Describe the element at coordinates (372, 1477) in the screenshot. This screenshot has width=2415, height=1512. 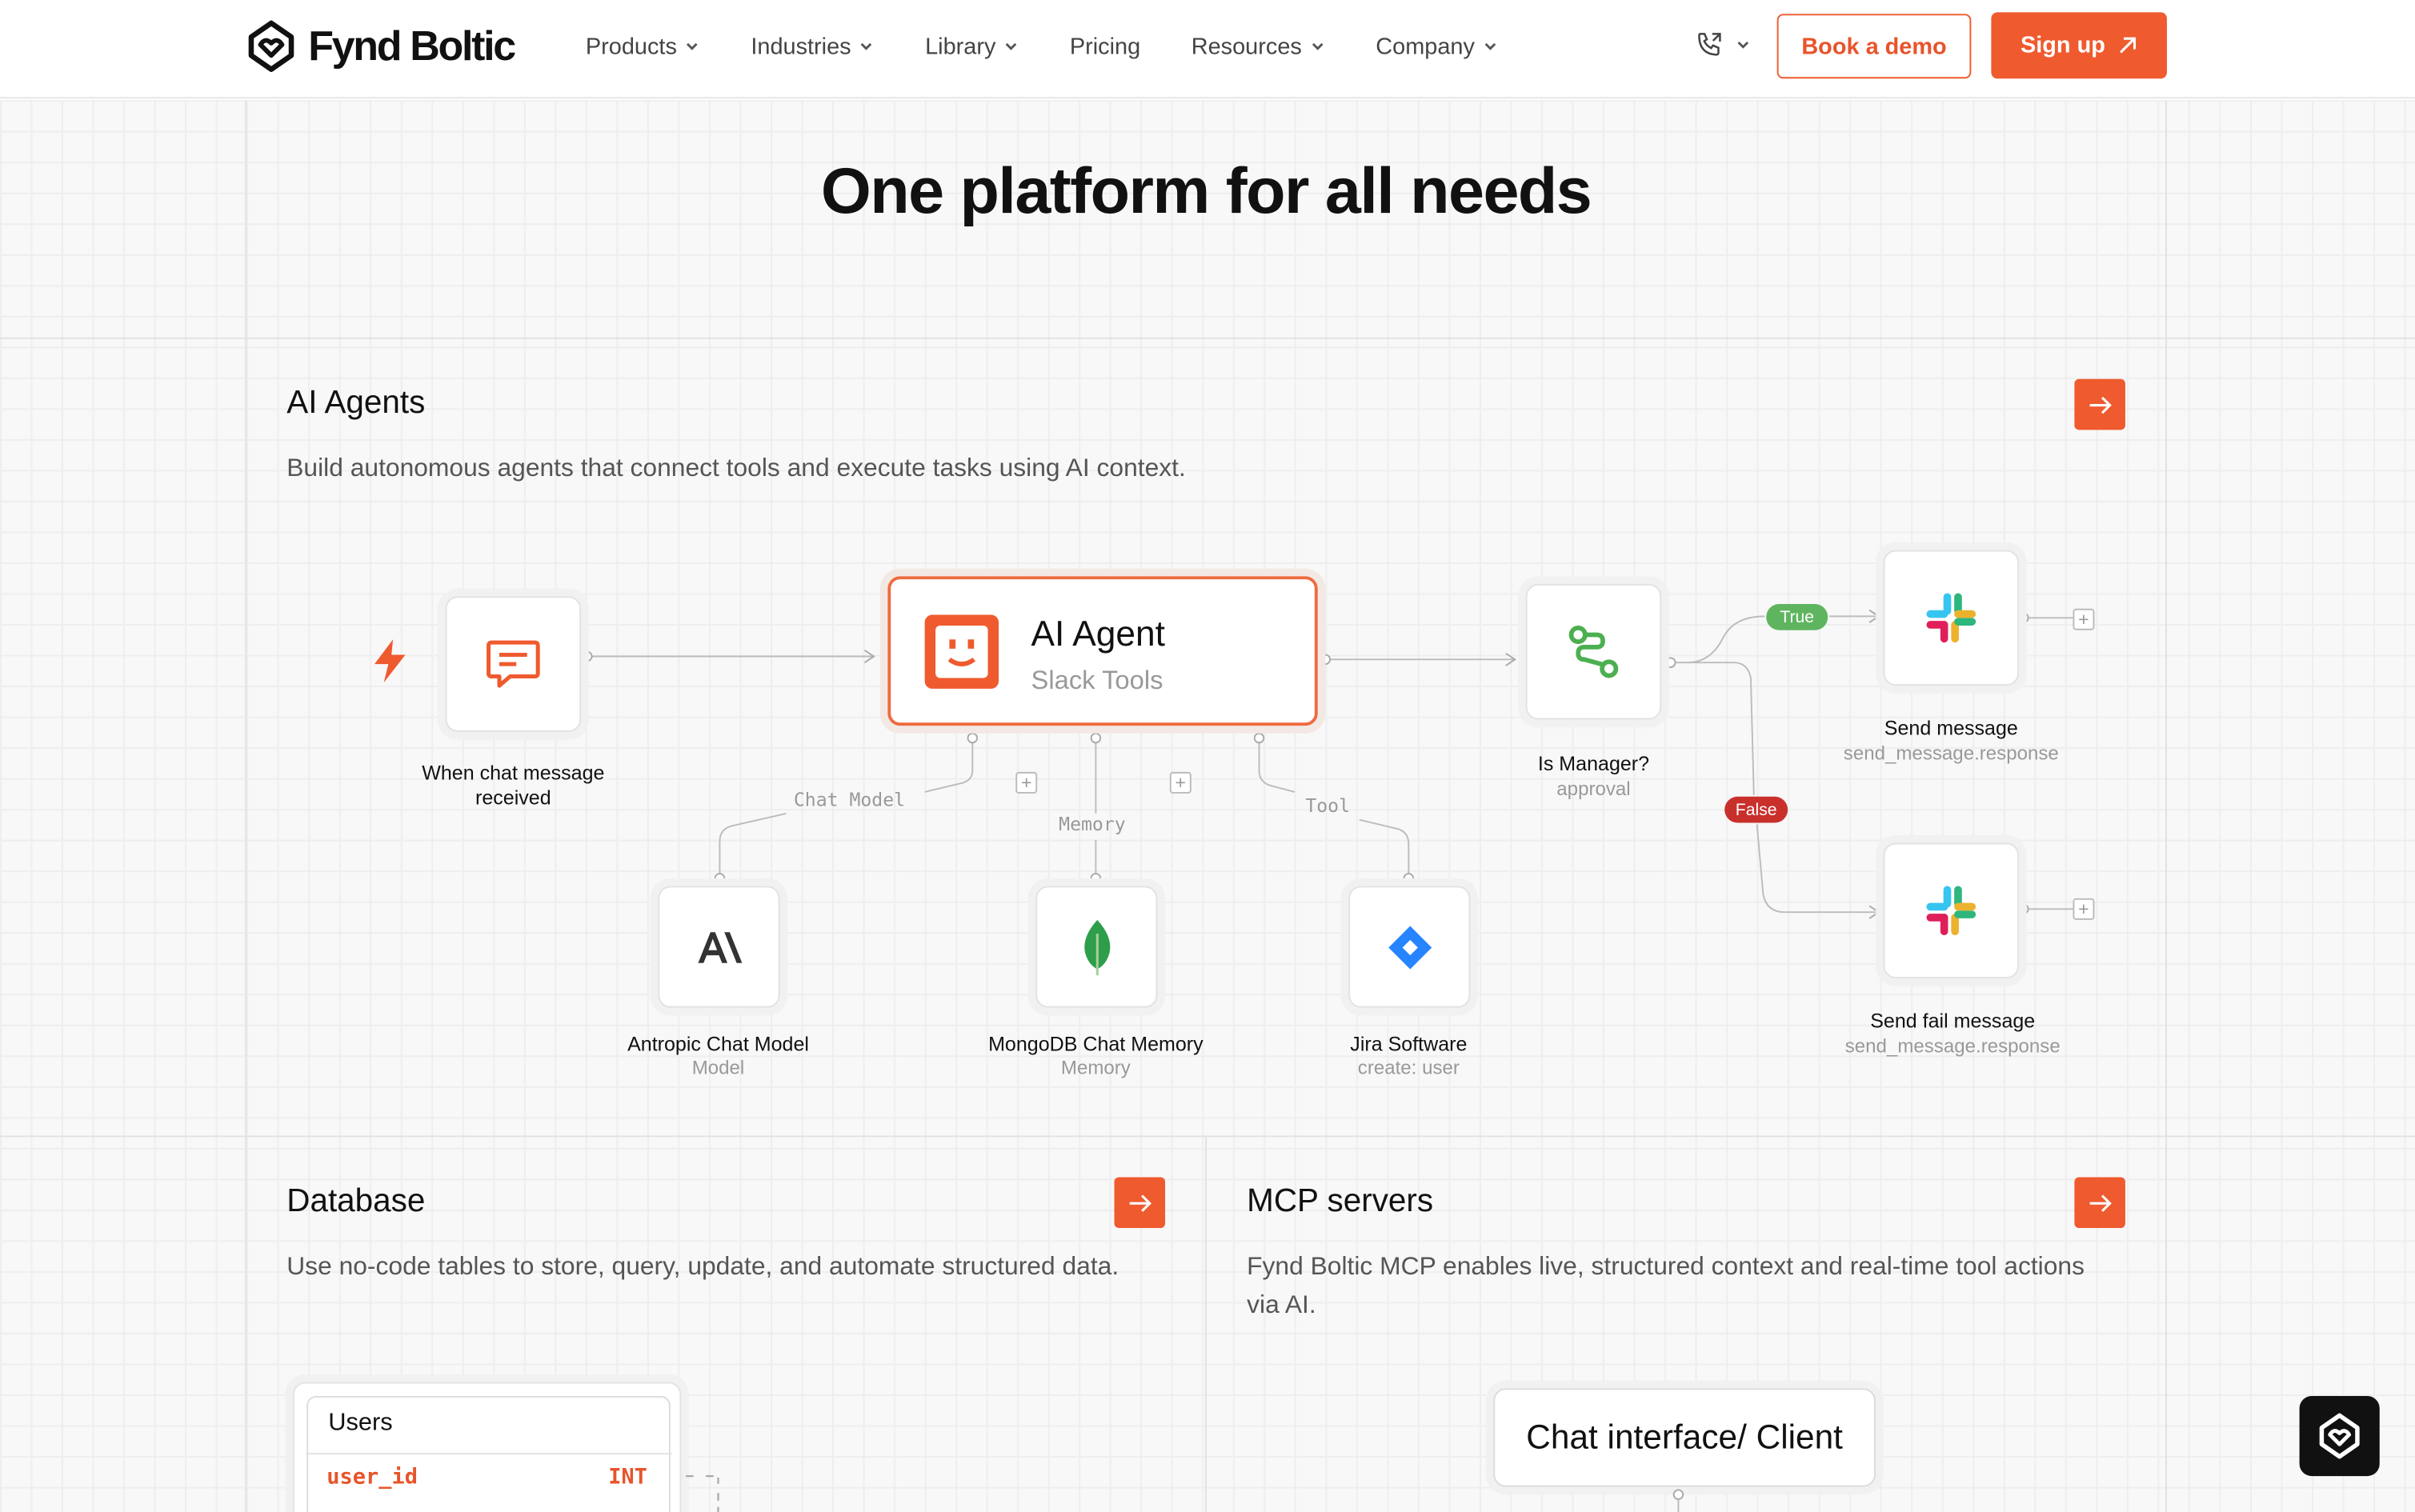
I see `users-field-name: user_id` at that location.